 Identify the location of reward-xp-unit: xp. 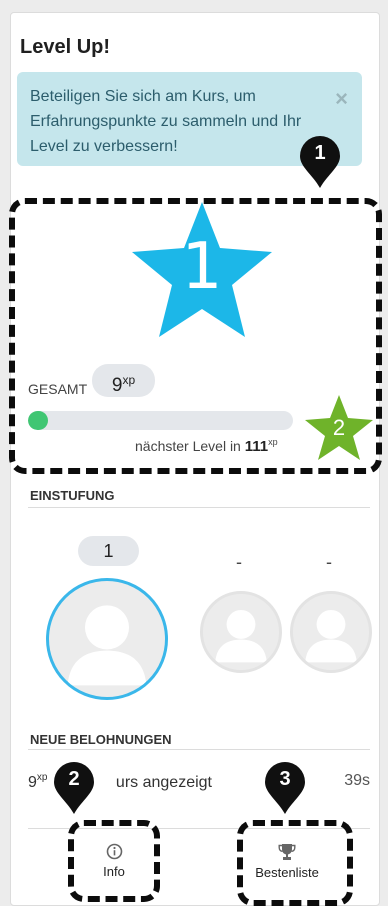
(42, 777).